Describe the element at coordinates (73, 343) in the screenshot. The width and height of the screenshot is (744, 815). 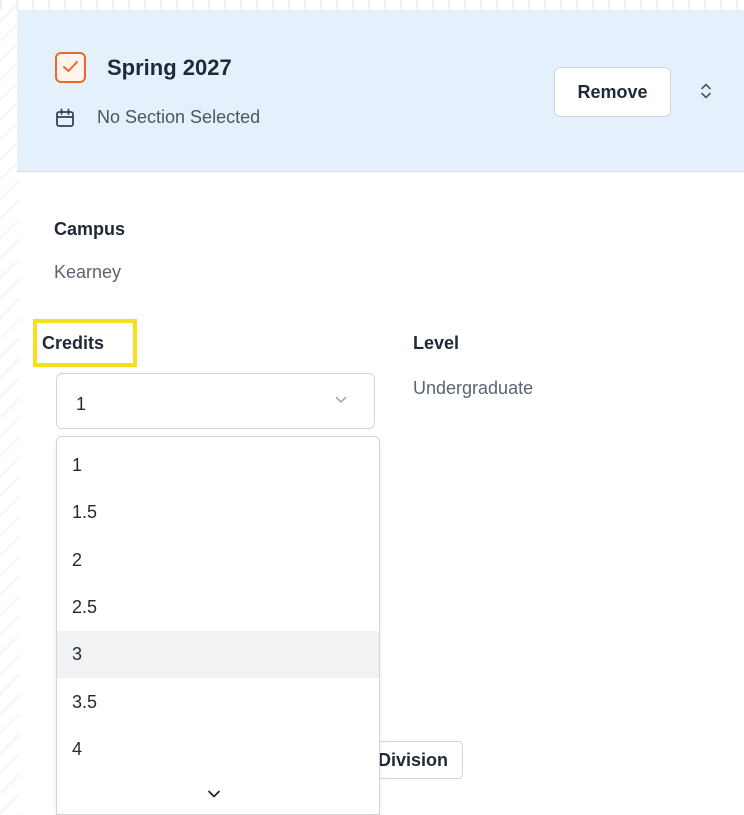
I see `credits-label: Credits` at that location.